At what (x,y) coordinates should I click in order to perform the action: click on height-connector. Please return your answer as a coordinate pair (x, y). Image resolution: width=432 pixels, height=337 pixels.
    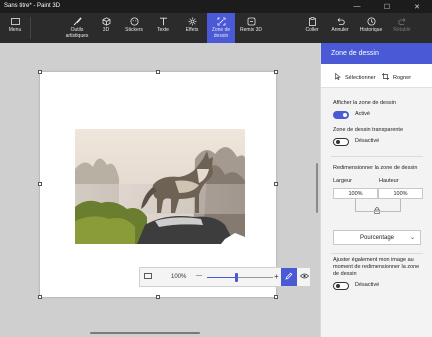
    Looking at the image, I should click on (400, 205).